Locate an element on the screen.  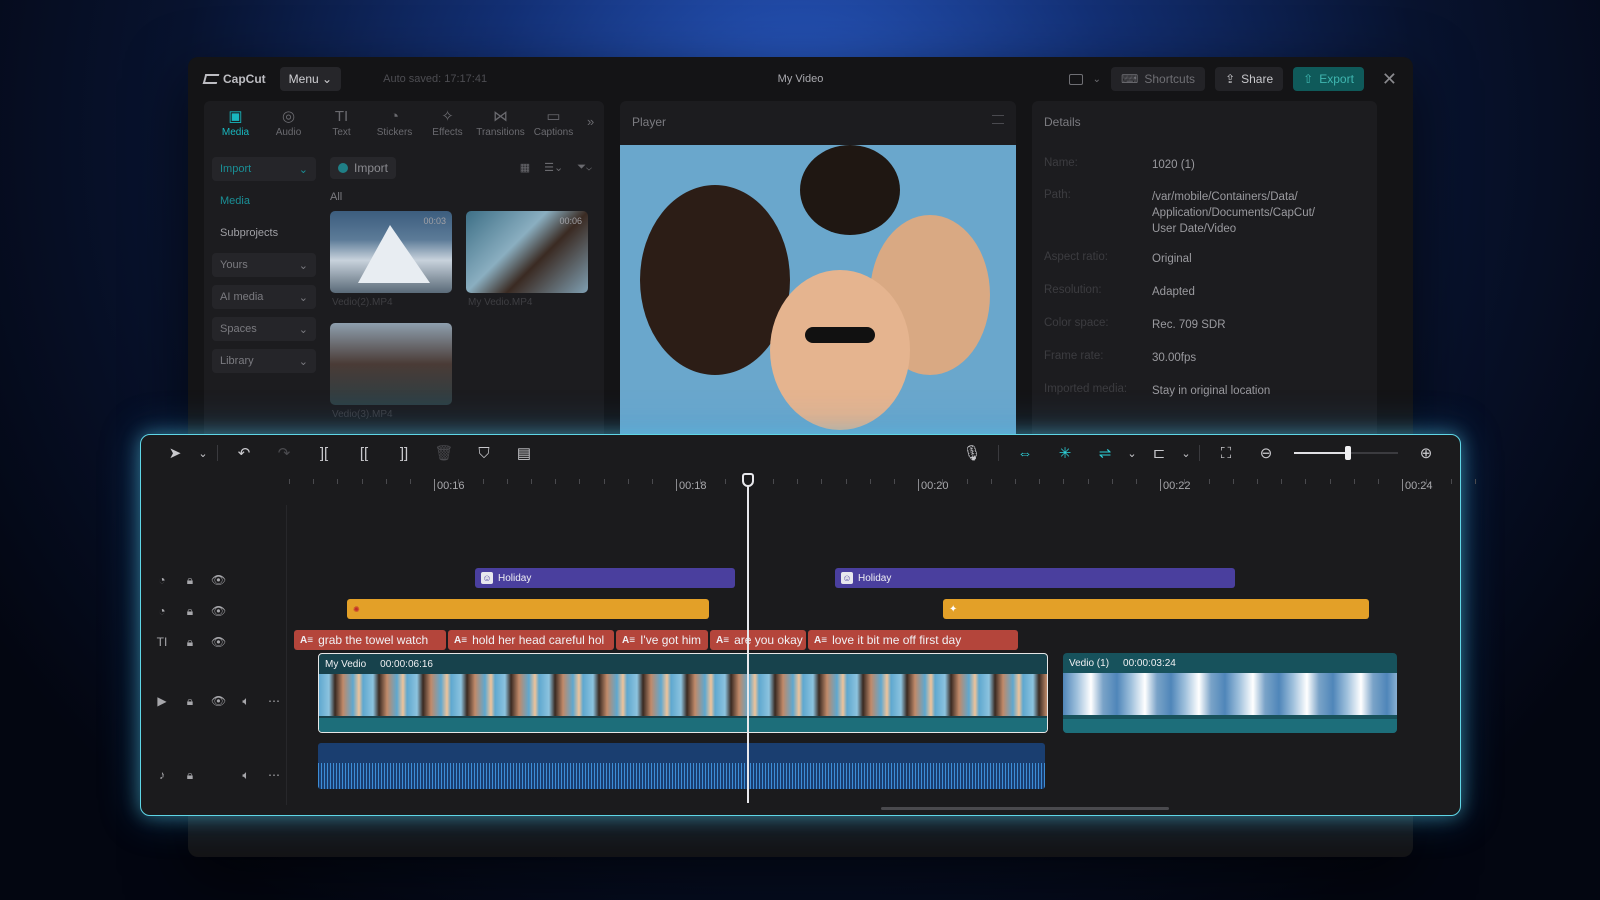
fit-screen-icon: ⛶ is located at coordinates (1226, 453).